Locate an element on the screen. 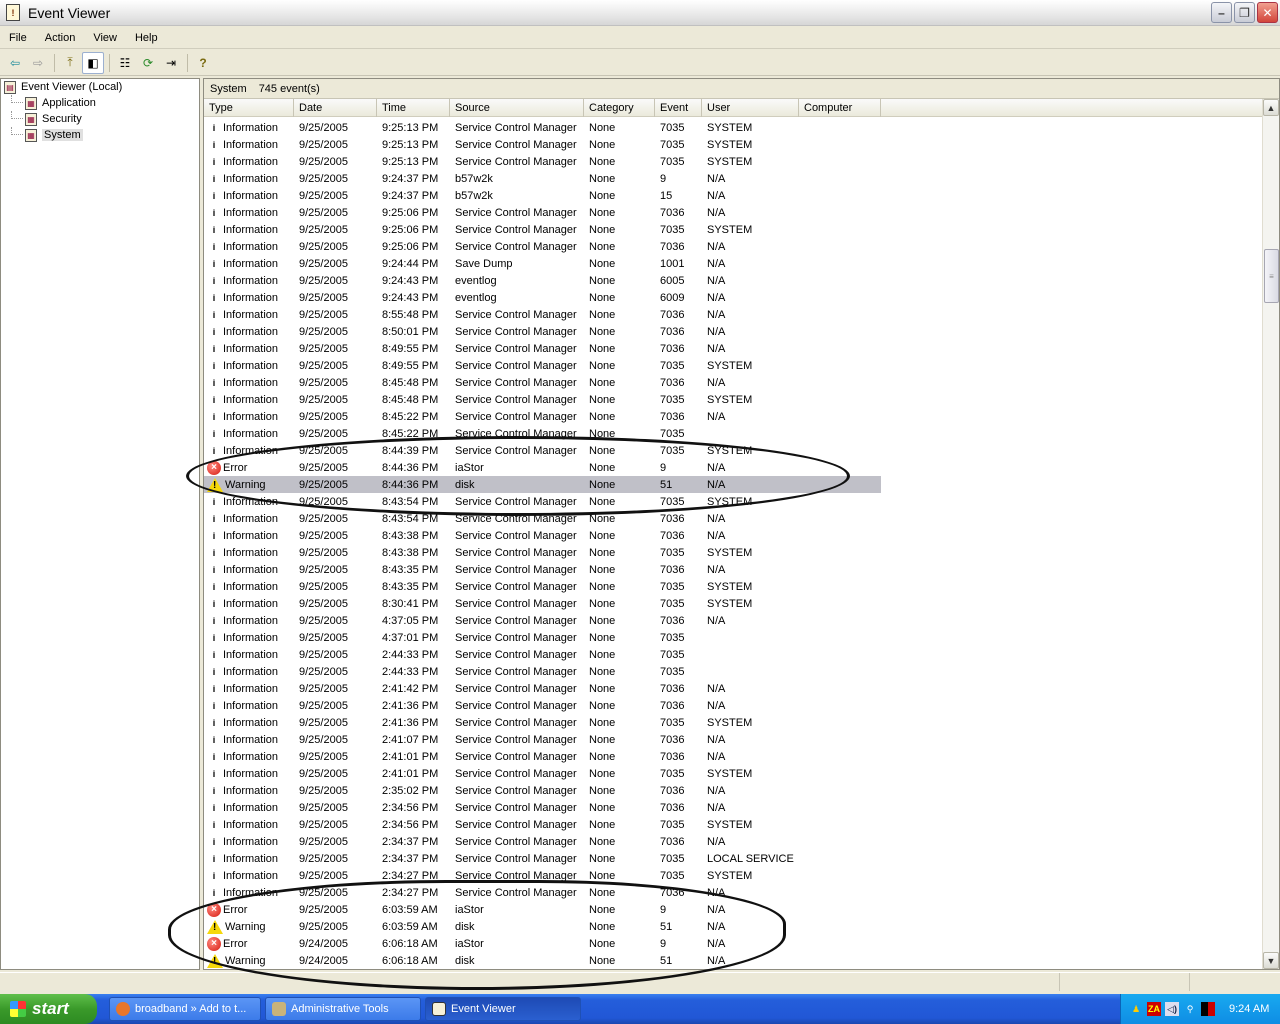 This screenshot has width=1280, height=1024. minimize-button: – is located at coordinates (1221, 12).